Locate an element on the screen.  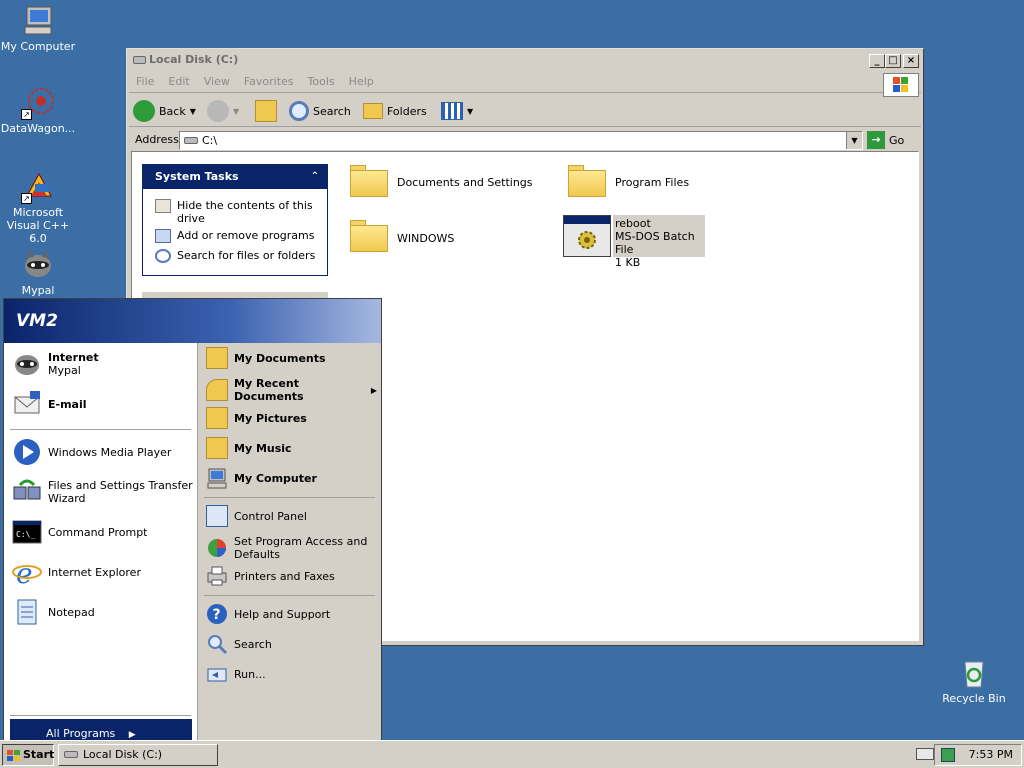
start-button: Start is located at coordinates (28, 755).